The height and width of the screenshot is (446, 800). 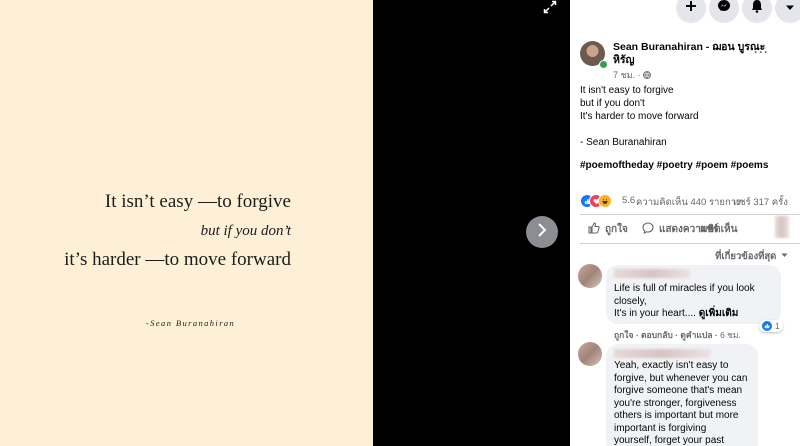 I want to click on create-button, so click(x=691, y=11).